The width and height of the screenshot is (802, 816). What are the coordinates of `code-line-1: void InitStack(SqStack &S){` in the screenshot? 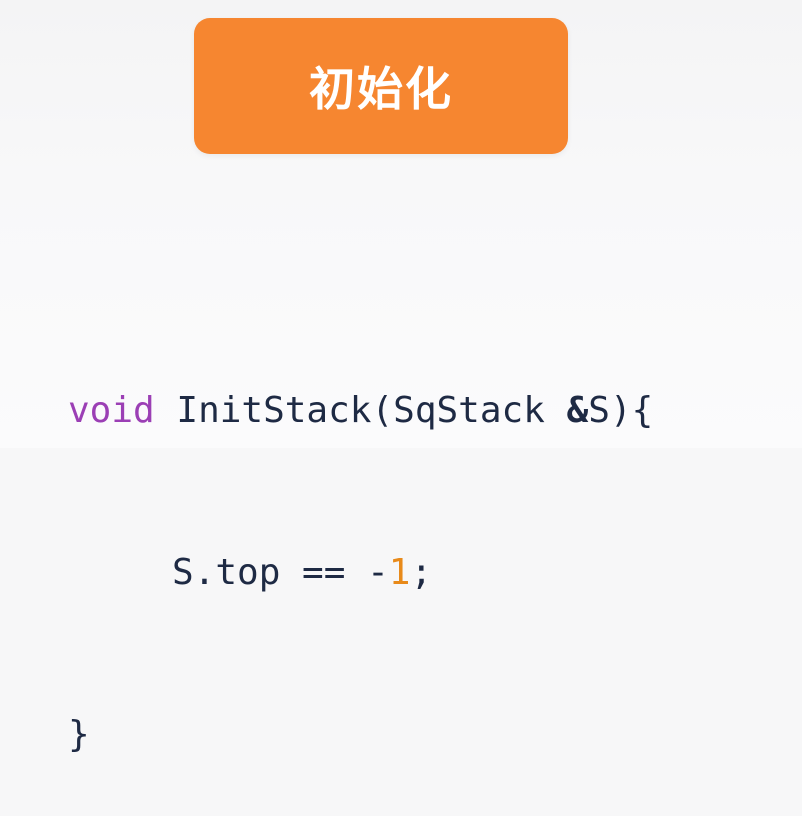 It's located at (428, 411).